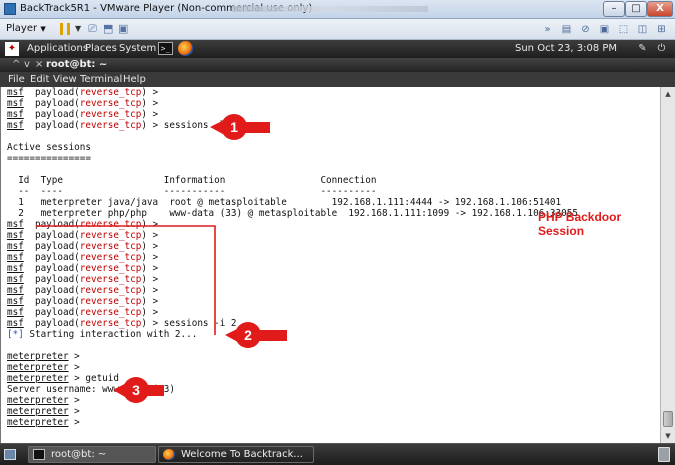  Describe the element at coordinates (126, 280) in the screenshot. I see `annotation-connector` at that location.